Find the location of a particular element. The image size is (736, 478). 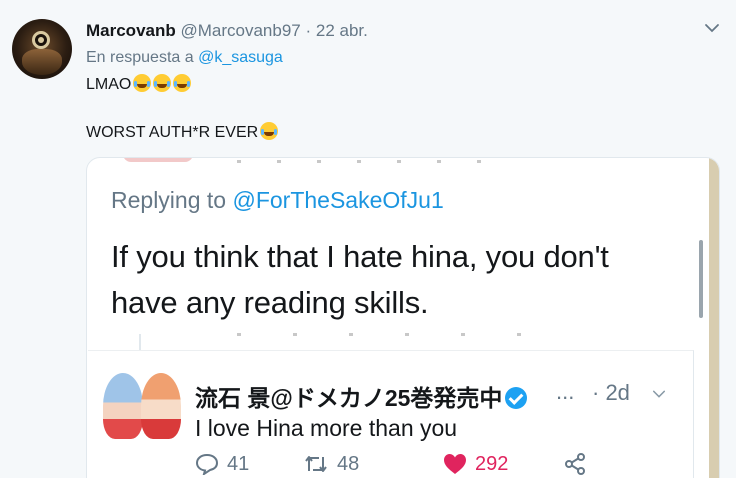

like-action: 292 is located at coordinates (475, 464).